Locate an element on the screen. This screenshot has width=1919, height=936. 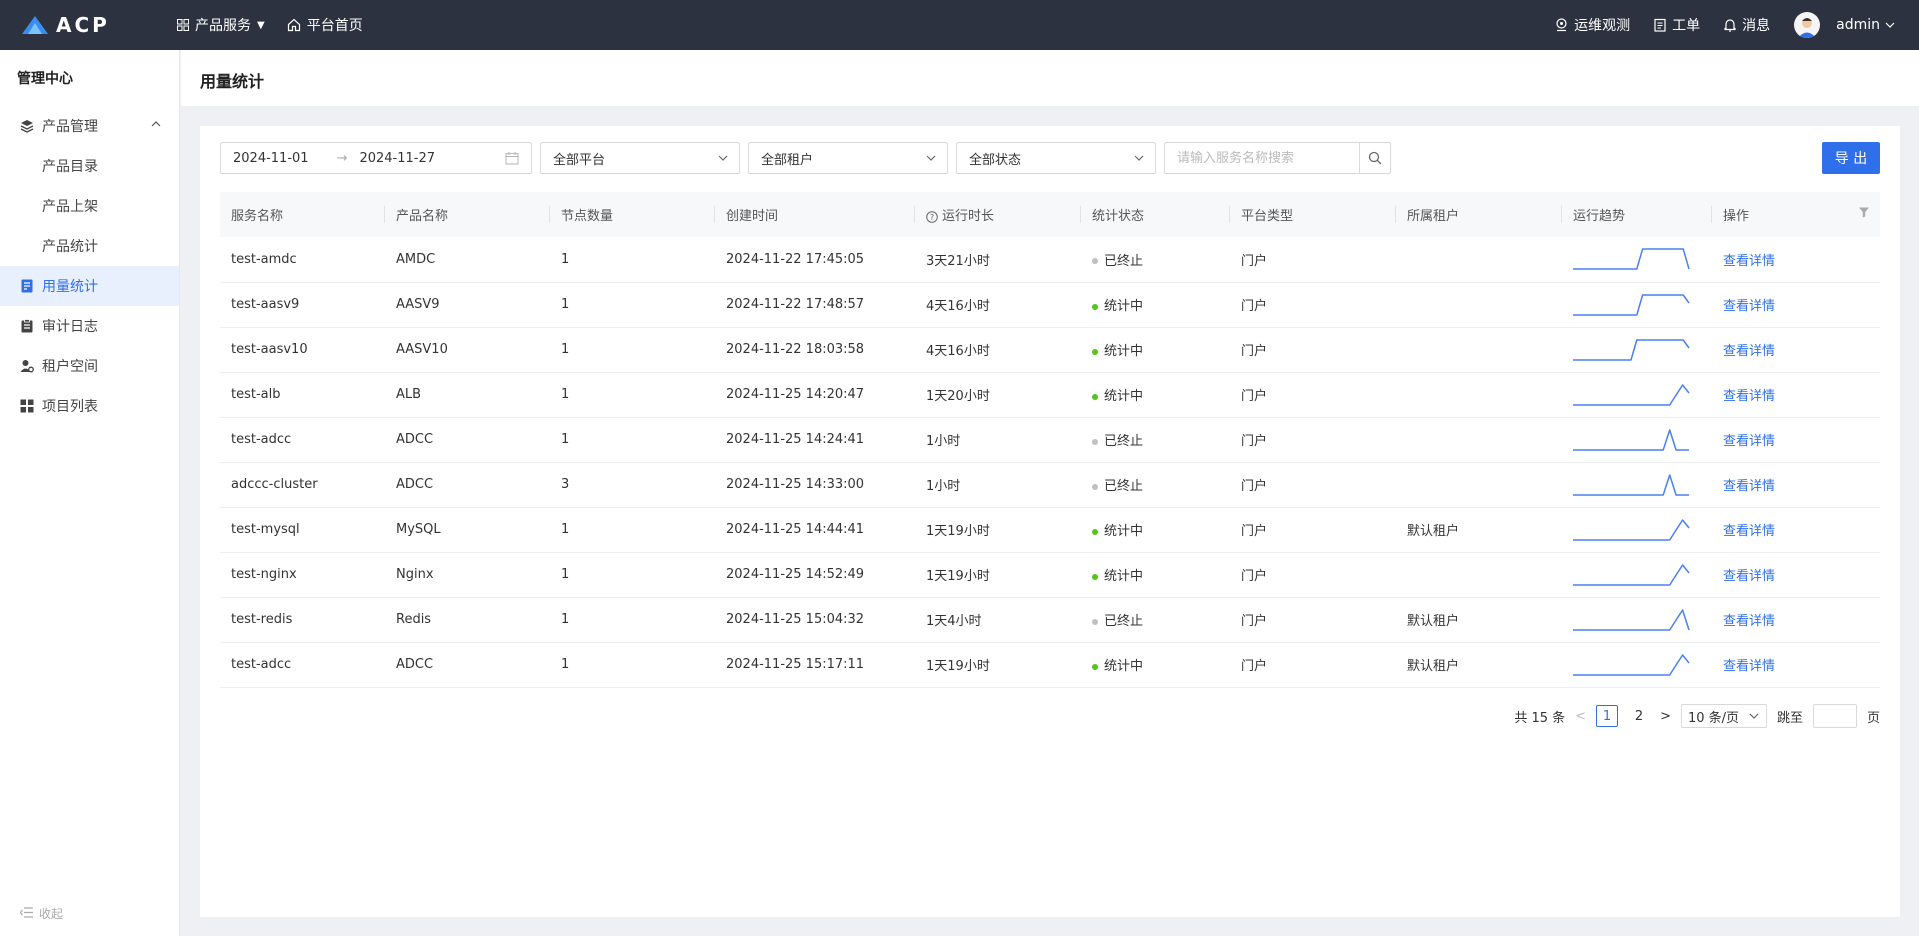
jump-input is located at coordinates (1834, 716).